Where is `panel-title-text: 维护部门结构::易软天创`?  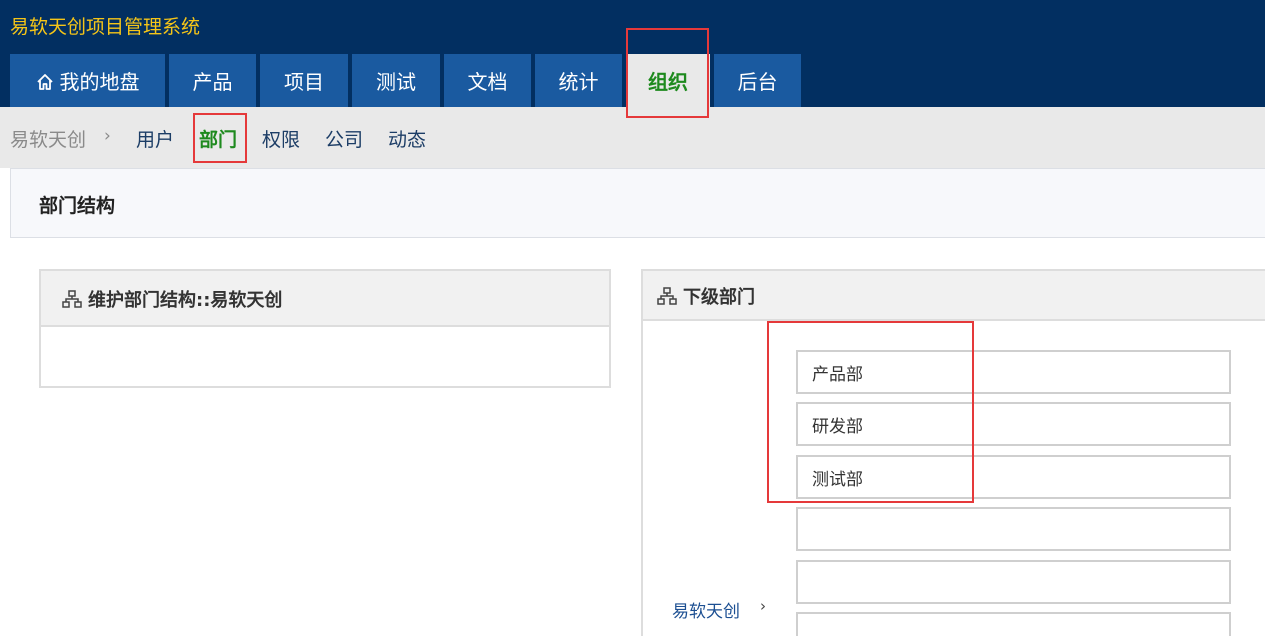 panel-title-text: 维护部门结构::易软天创 is located at coordinates (185, 300).